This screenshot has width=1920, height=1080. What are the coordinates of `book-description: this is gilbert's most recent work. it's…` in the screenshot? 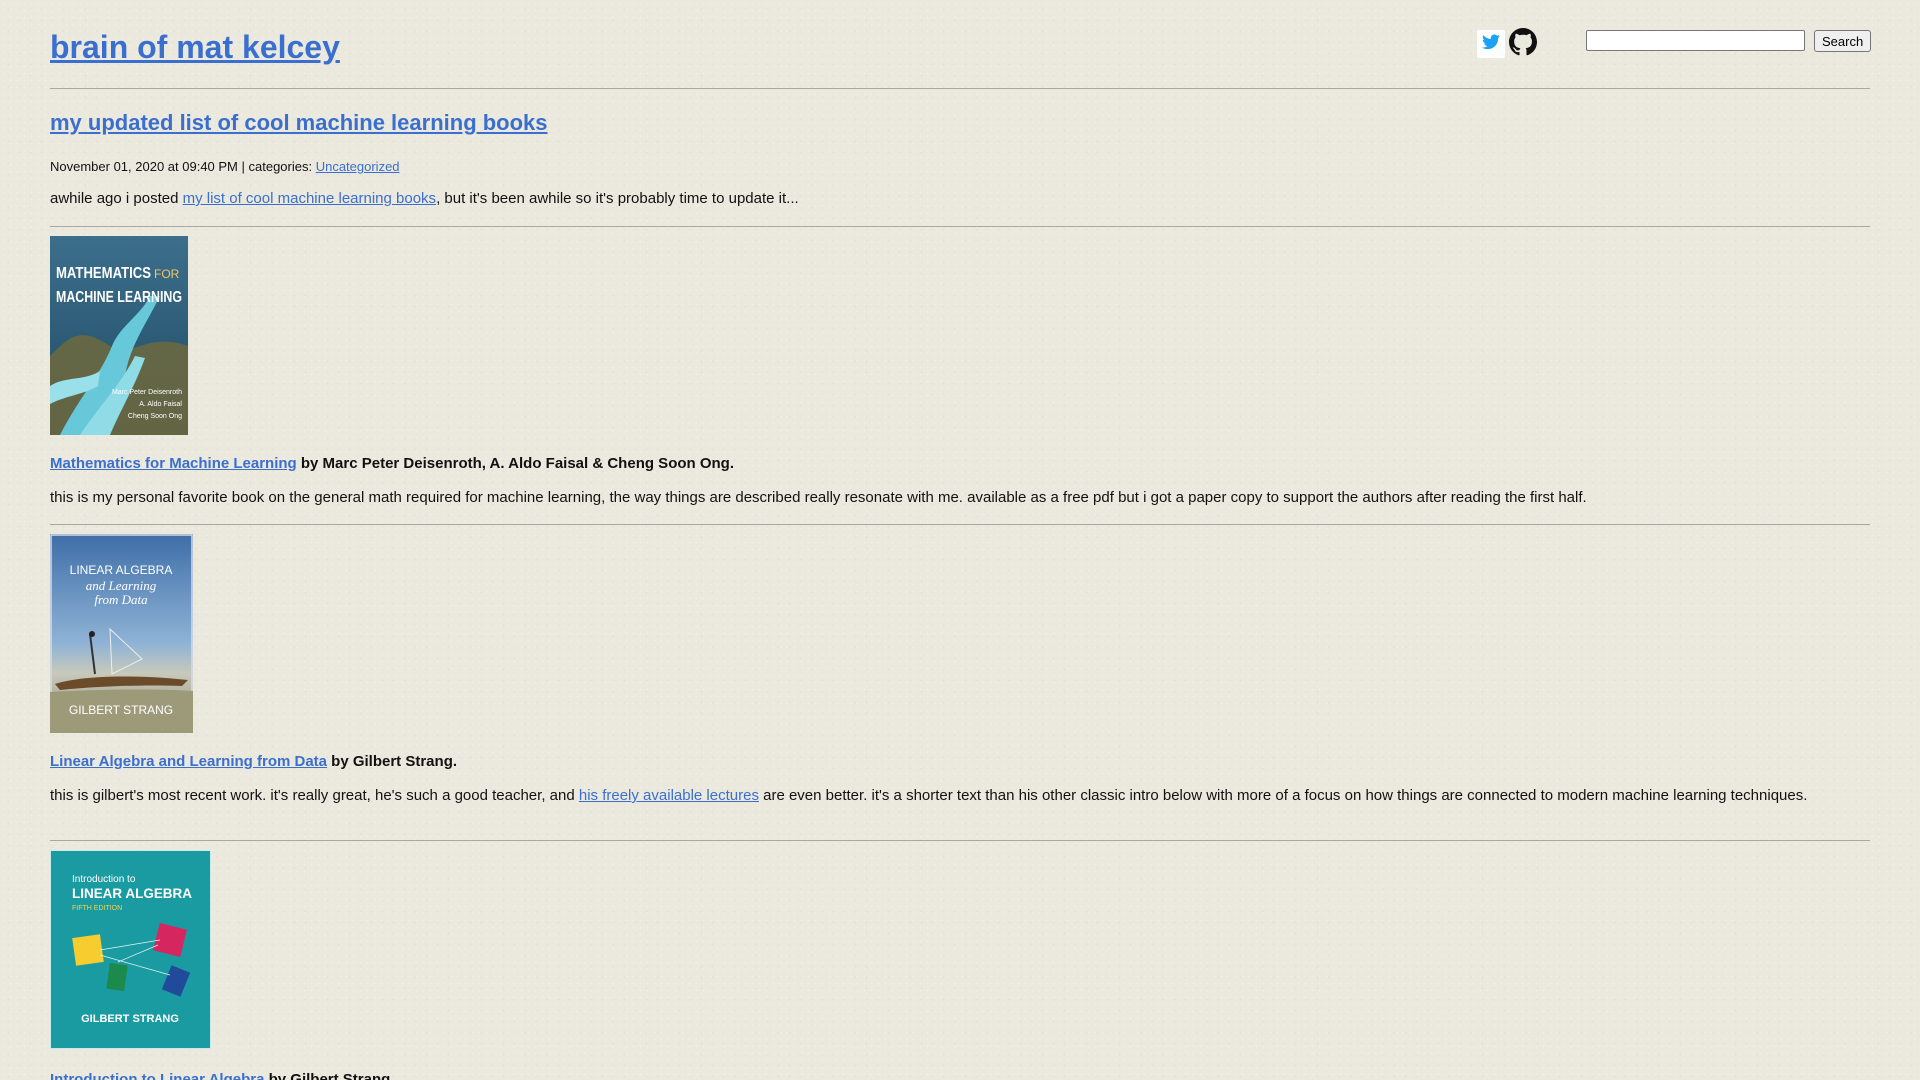 It's located at (950, 796).